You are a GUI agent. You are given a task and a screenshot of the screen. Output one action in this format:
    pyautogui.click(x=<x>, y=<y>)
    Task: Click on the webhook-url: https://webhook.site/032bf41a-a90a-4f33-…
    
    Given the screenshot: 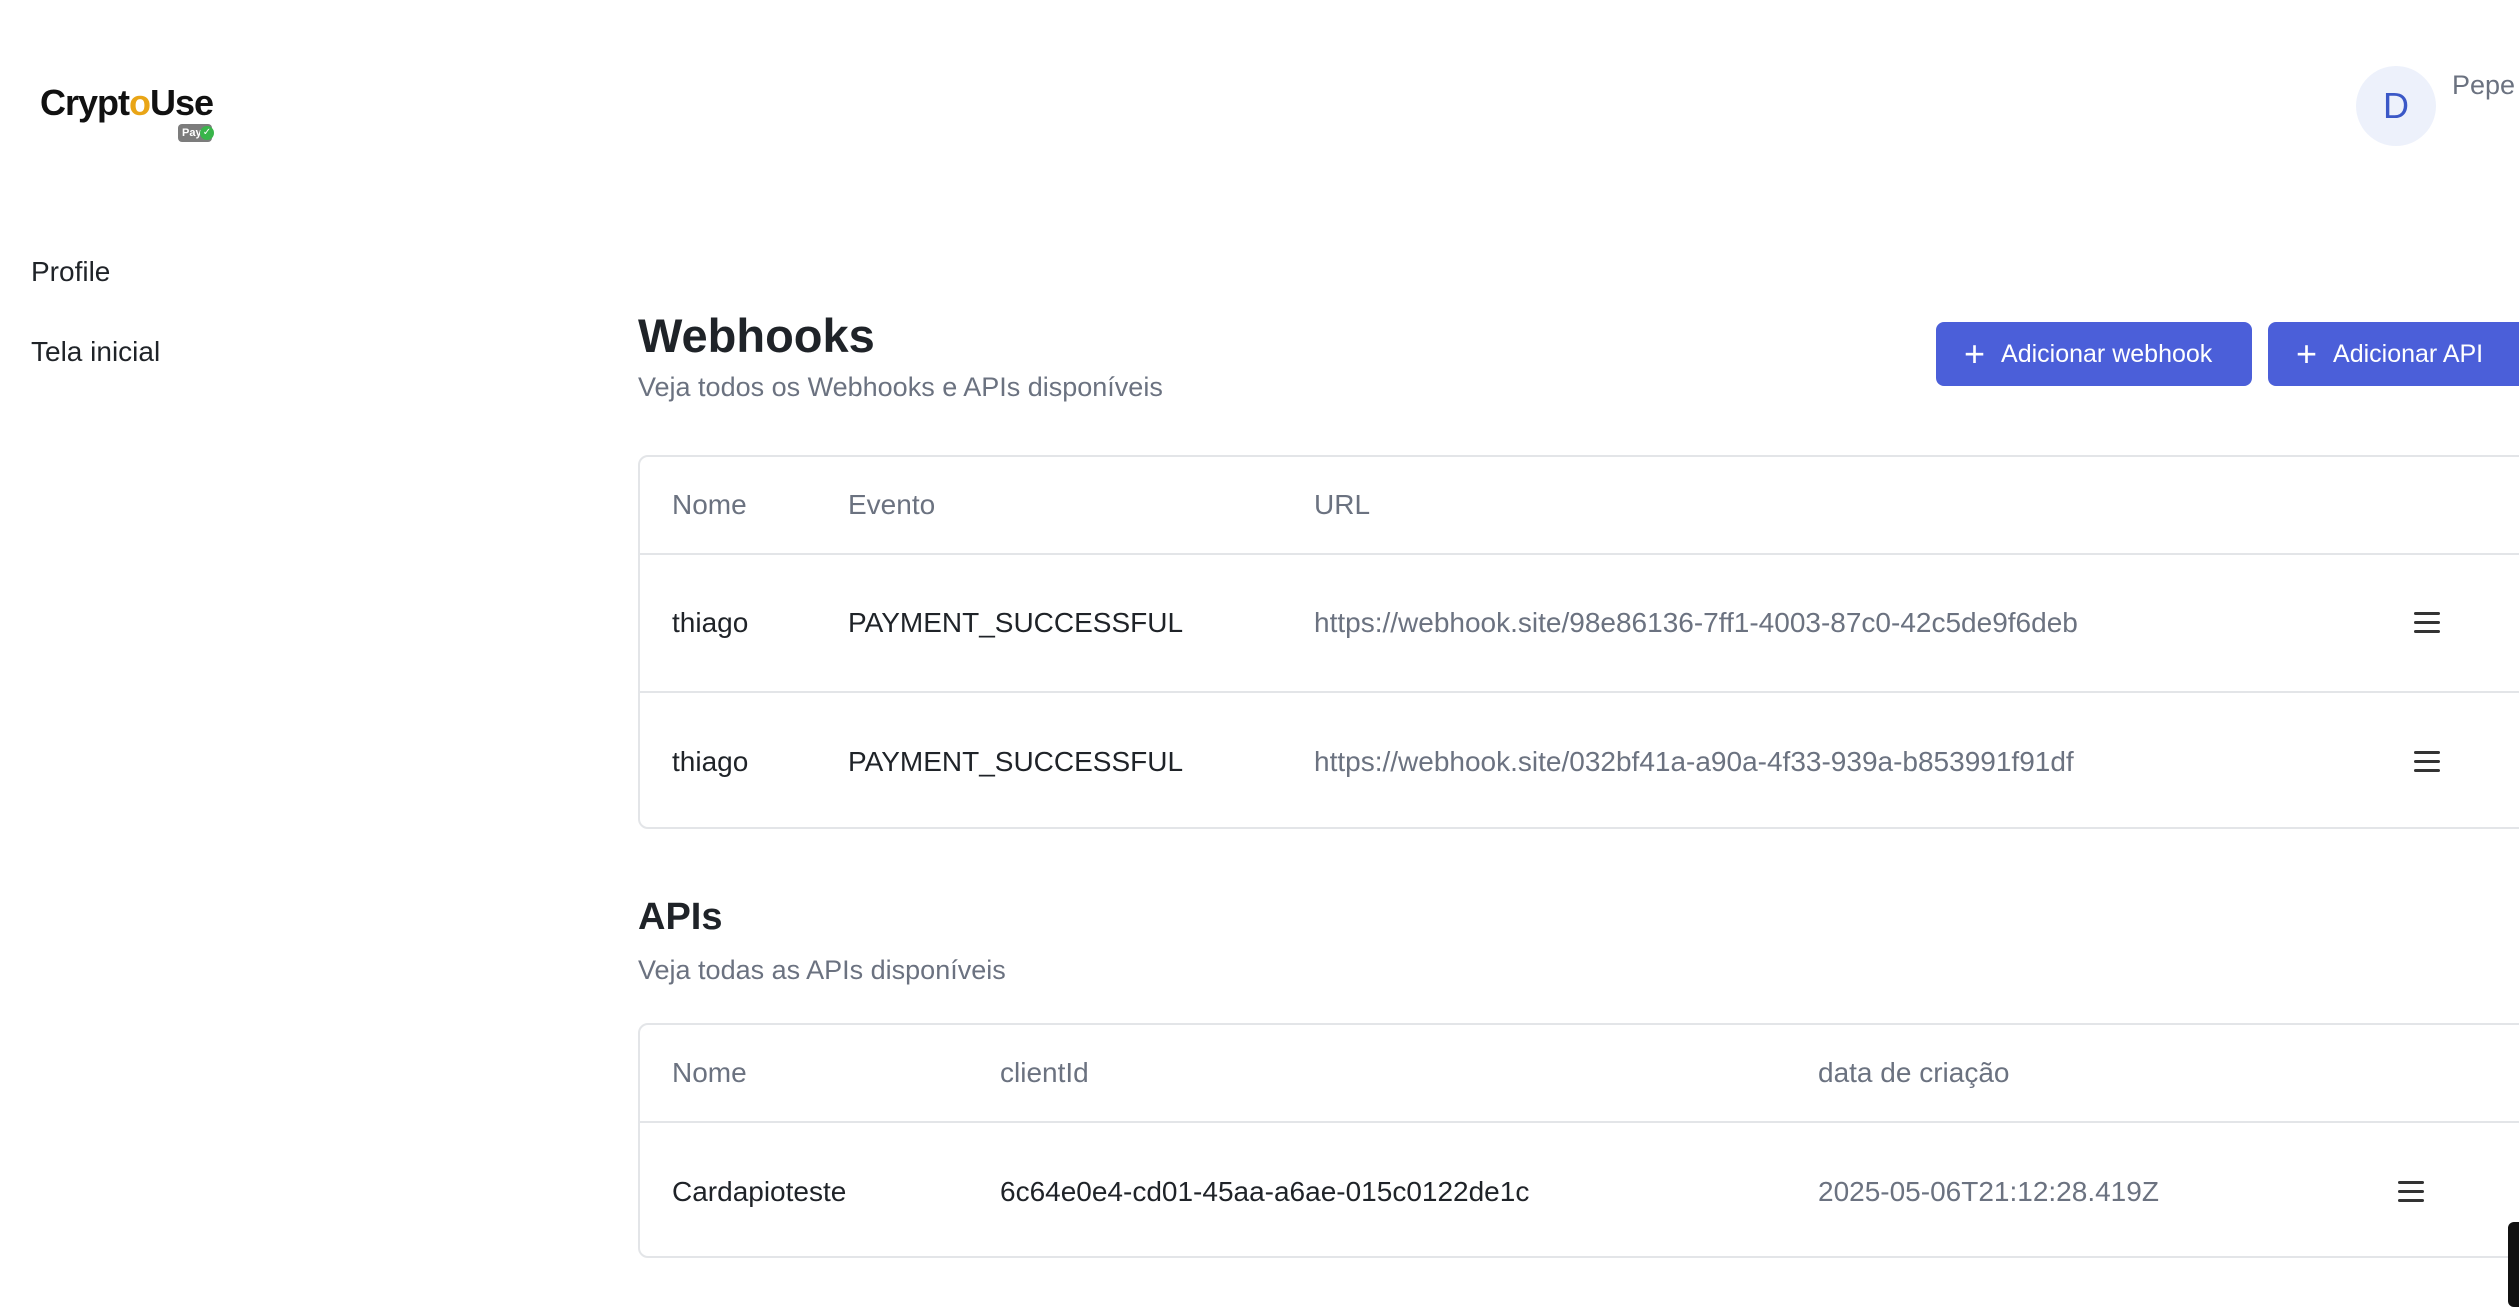 What is the action you would take?
    pyautogui.click(x=1694, y=761)
    